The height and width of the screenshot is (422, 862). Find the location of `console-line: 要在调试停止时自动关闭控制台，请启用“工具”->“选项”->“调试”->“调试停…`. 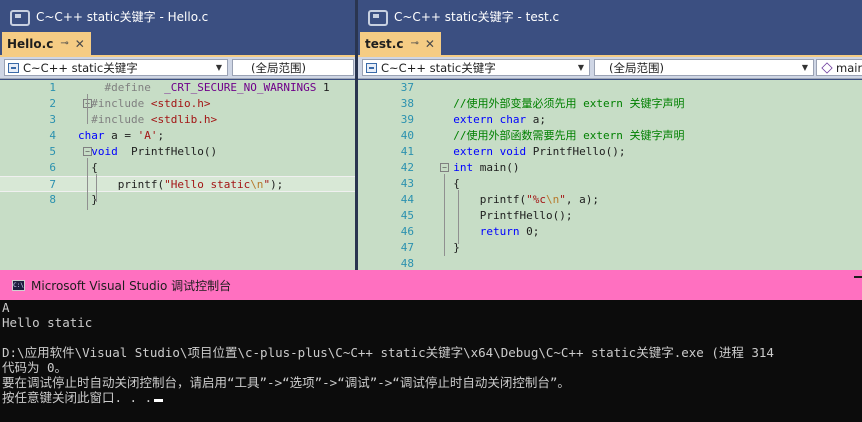

console-line: 要在调试停止时自动关闭控制台，请启用“工具”->“选项”->“调试”->“调试停… is located at coordinates (286, 382).